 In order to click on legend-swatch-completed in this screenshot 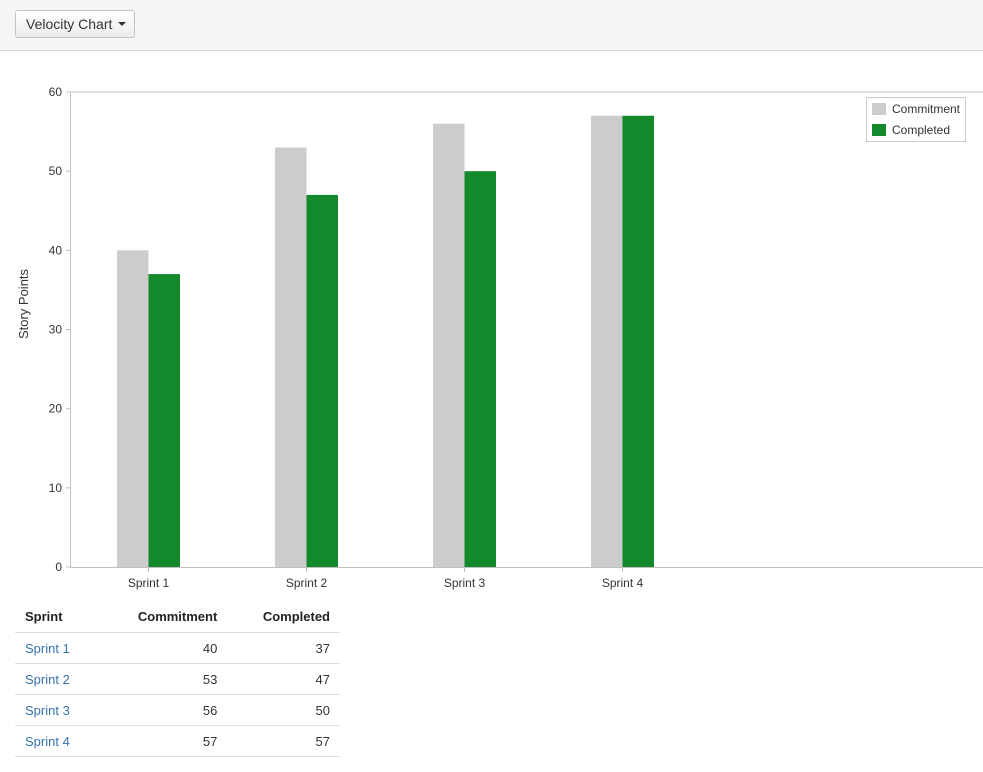, I will do `click(879, 130)`.